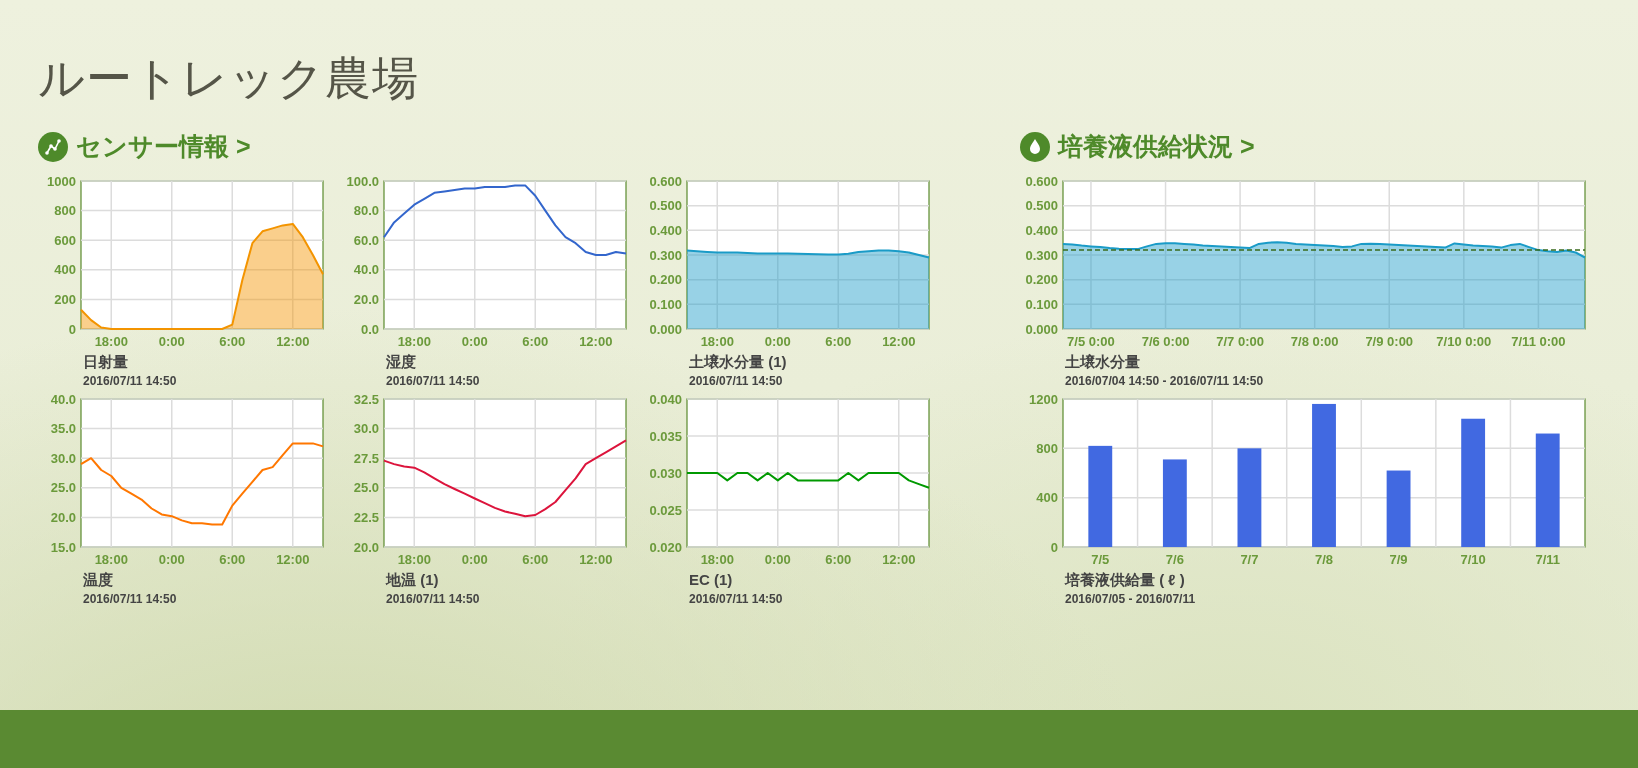 This screenshot has width=1638, height=768. I want to click on axis-tick-label: 7/5 0:00, so click(1091, 341).